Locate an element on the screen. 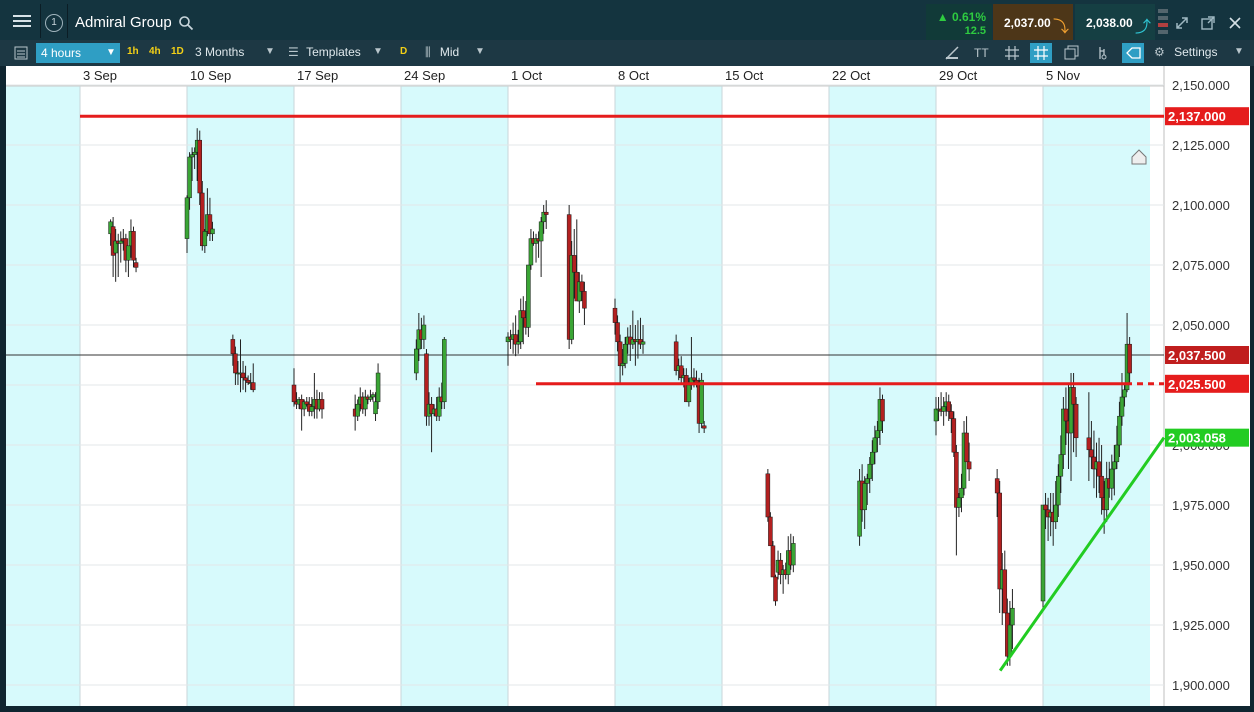 This screenshot has height=712, width=1254. price-type-select: ⫼ Mid ▼ is located at coordinates (460, 52).